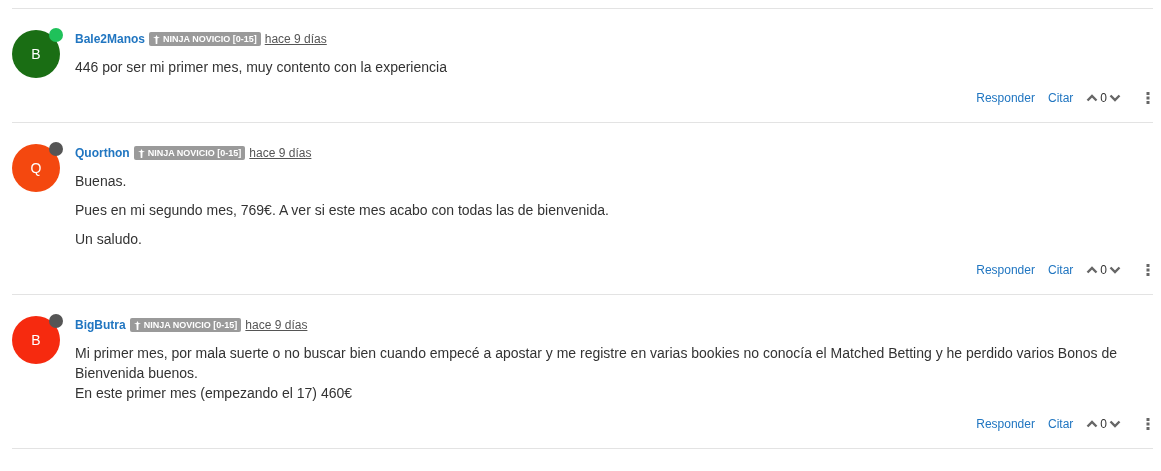 This screenshot has width=1161, height=471. What do you see at coordinates (101, 181) in the screenshot?
I see `post-text: Buenas.` at bounding box center [101, 181].